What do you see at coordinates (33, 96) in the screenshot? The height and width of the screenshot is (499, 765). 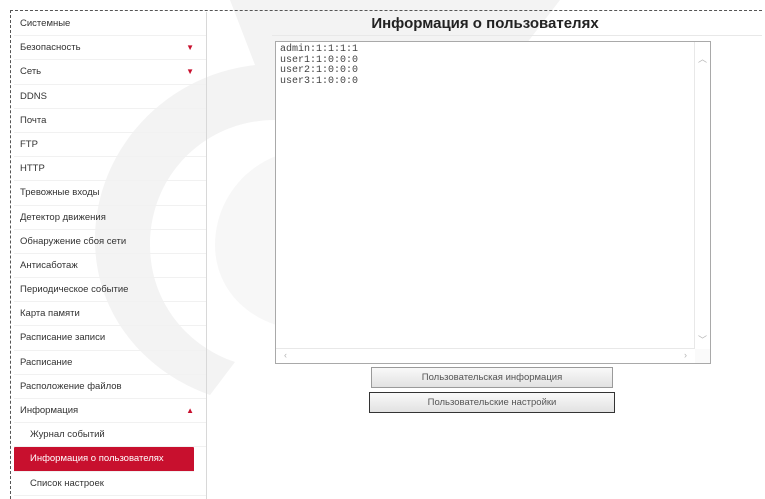 I see `sidebar-item-label: DDNS` at bounding box center [33, 96].